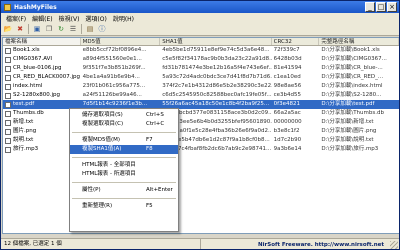 The width and height of the screenshot is (400, 250). I want to click on context-menu-item: HTML報表 - 所選項目, so click(124, 174).